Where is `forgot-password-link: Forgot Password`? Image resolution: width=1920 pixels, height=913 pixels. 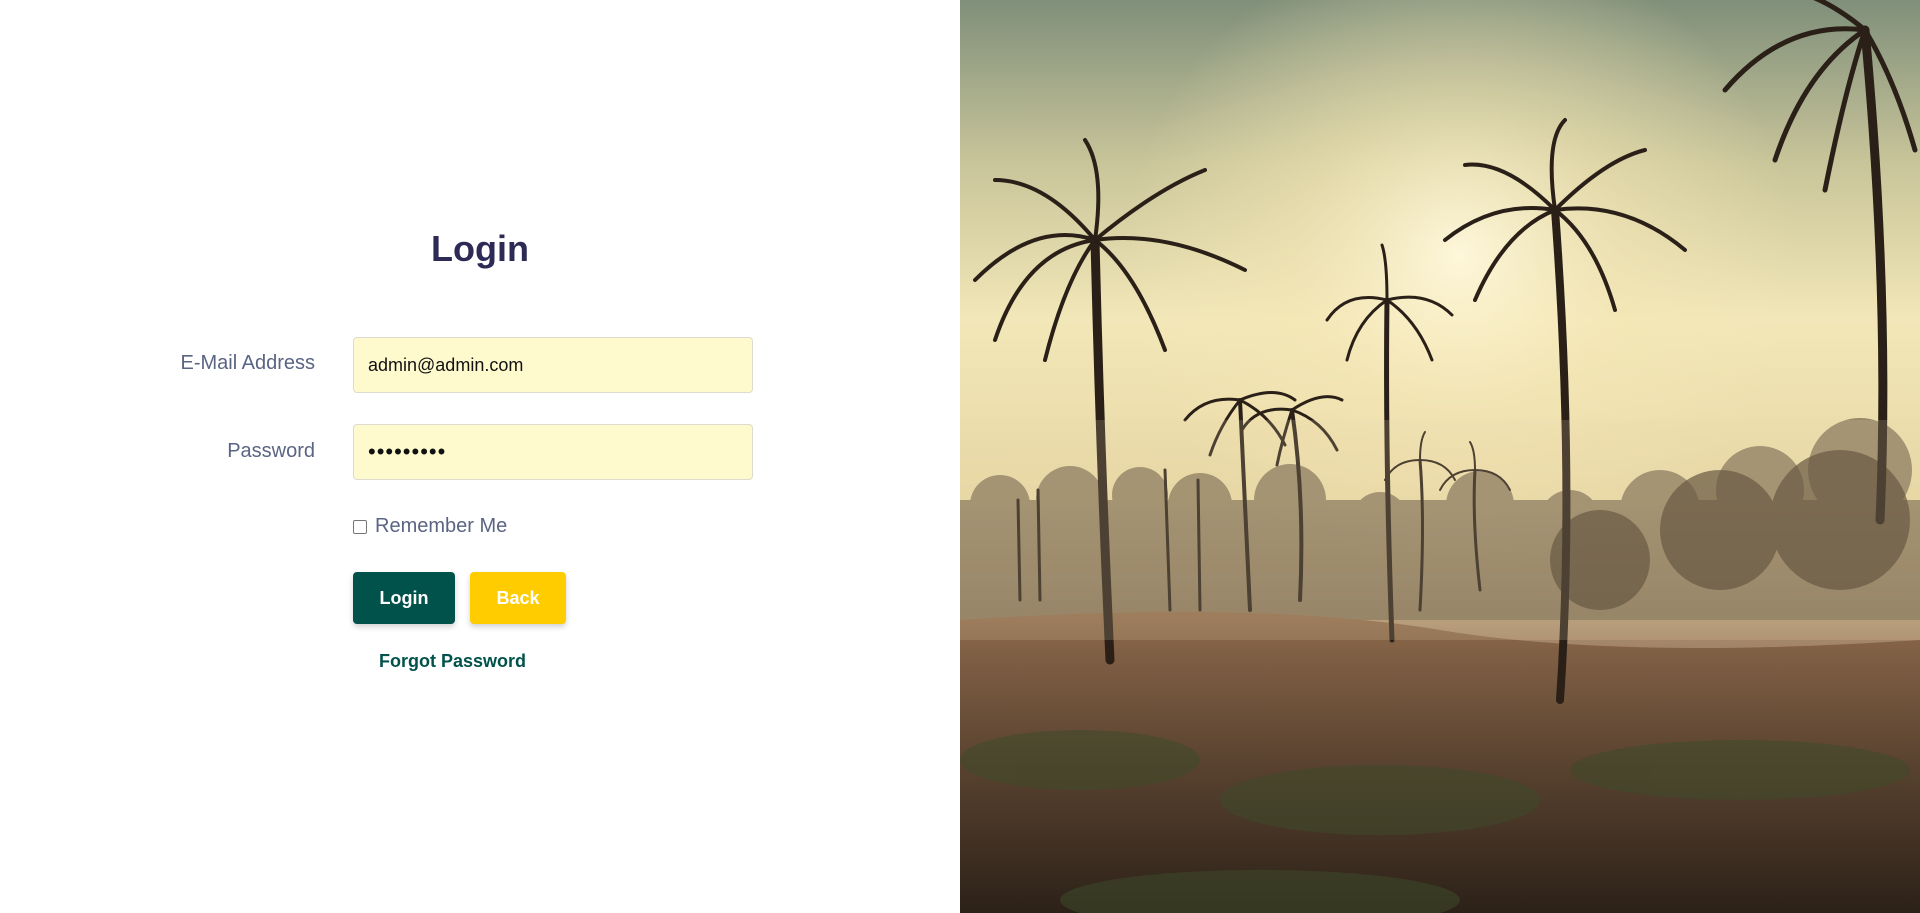 forgot-password-link: Forgot Password is located at coordinates (452, 661).